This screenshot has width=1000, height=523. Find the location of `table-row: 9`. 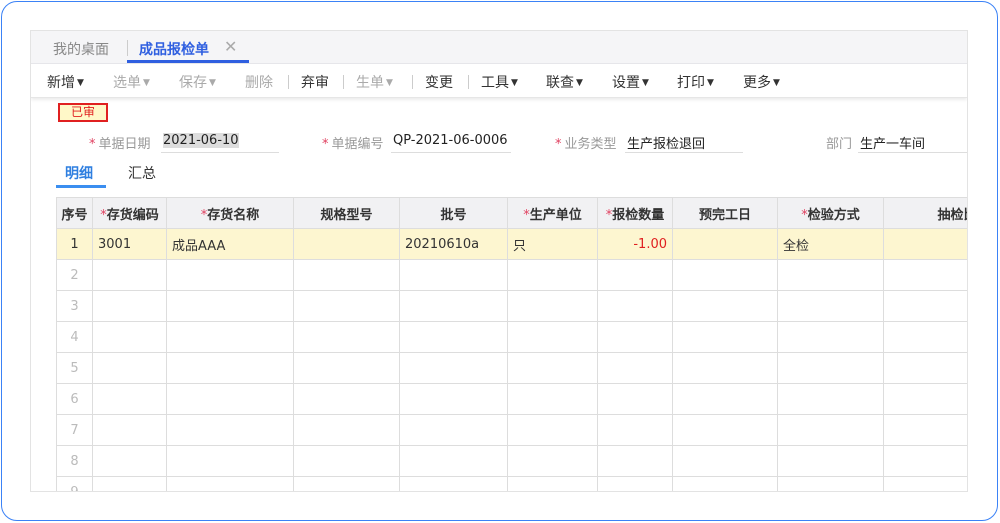

table-row: 9 is located at coordinates (511, 483).